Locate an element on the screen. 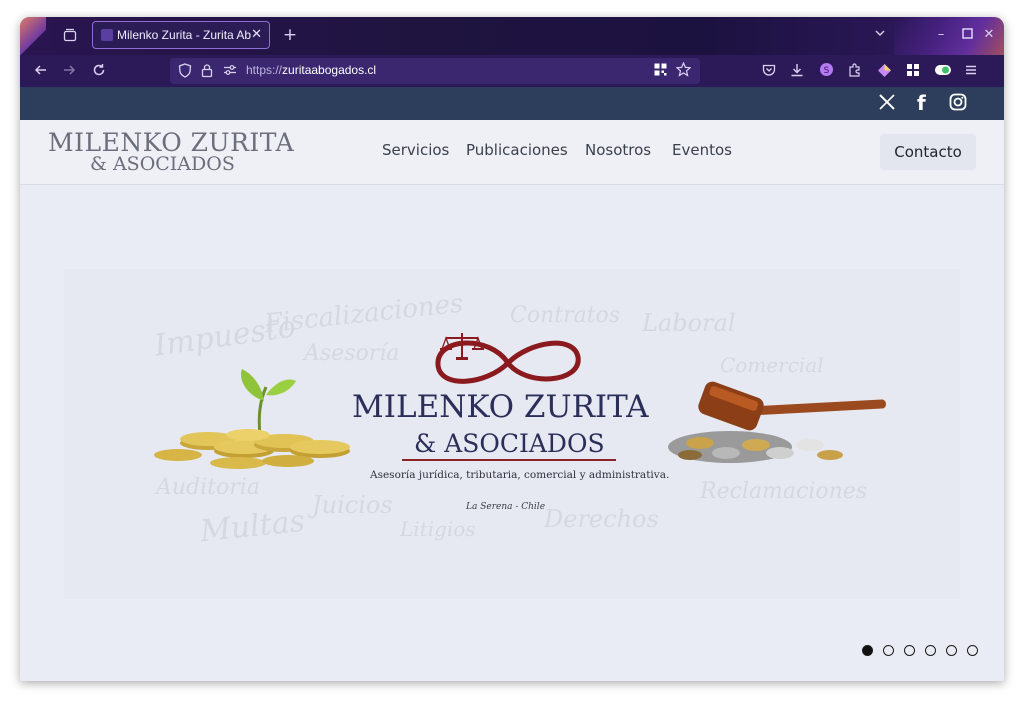  banner-background-word: Auditoria is located at coordinates (208, 487).